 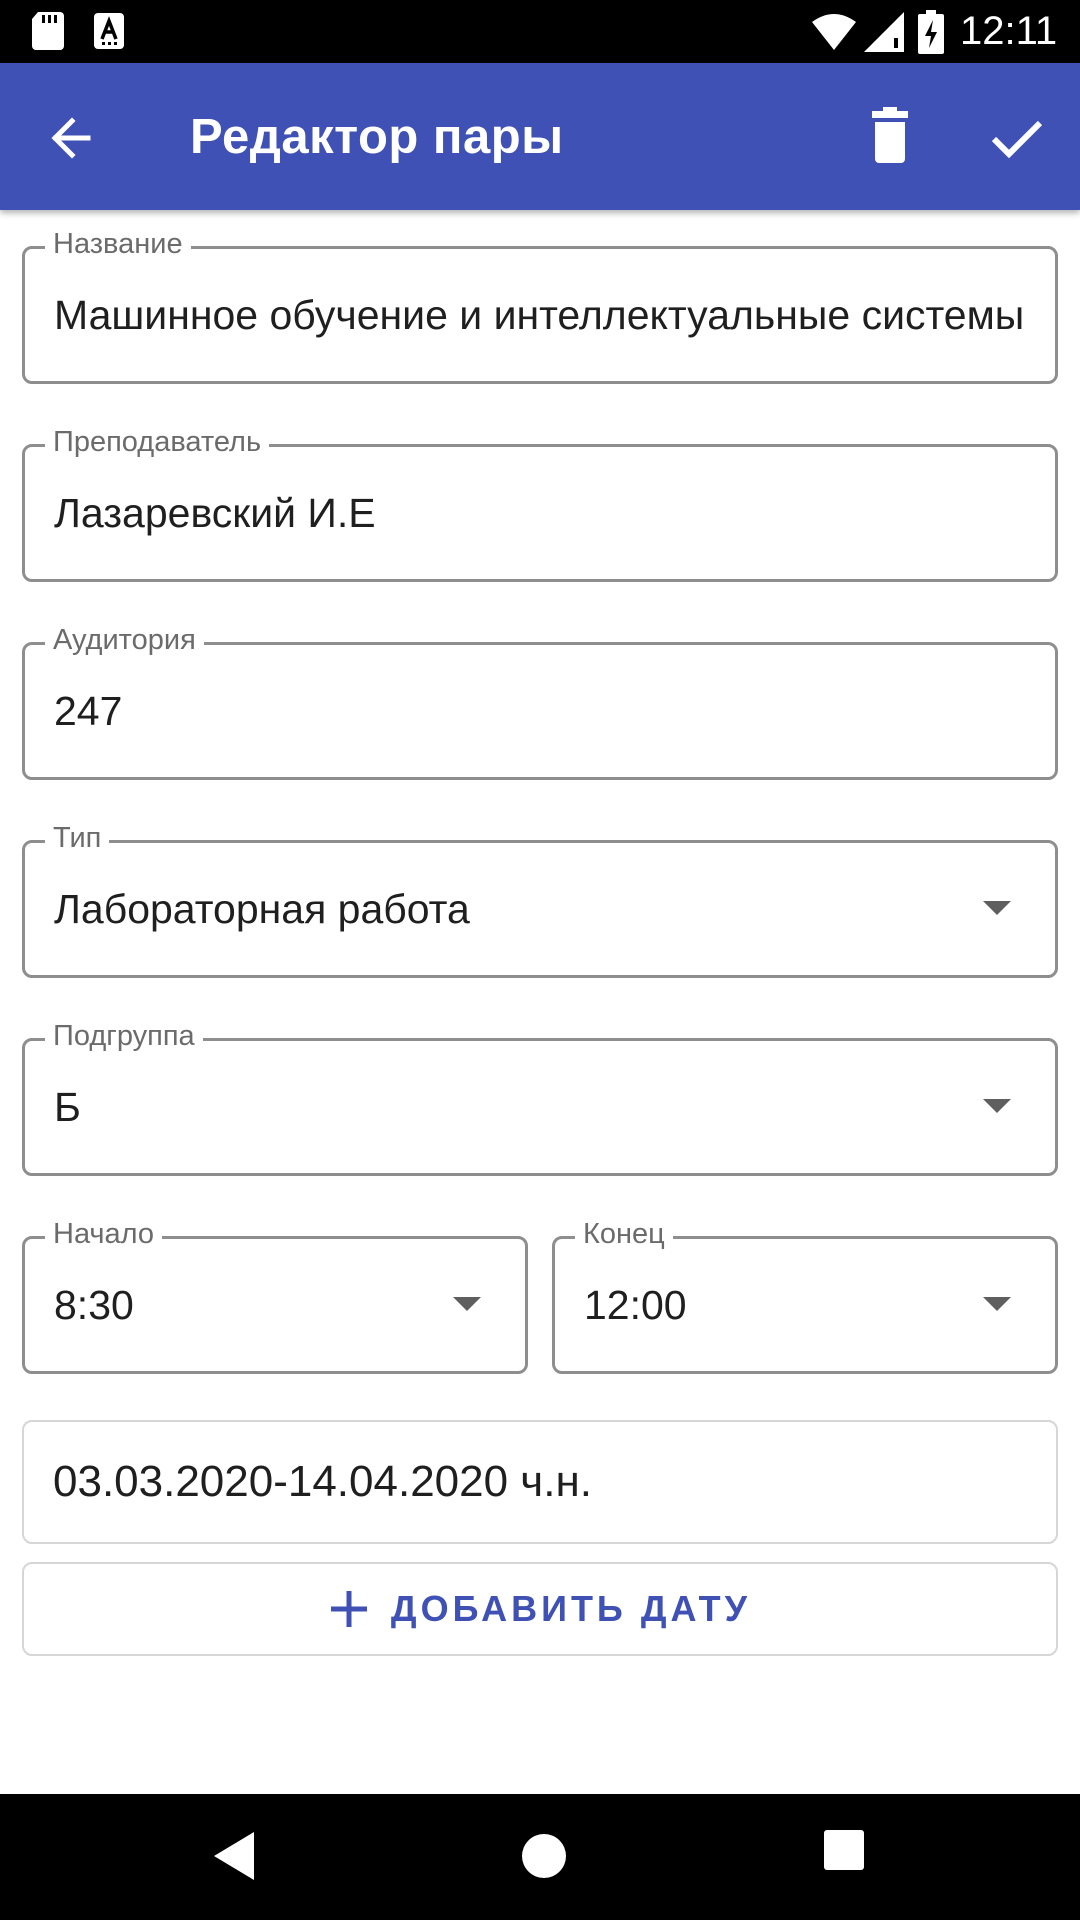 What do you see at coordinates (890, 137) in the screenshot?
I see `trash-icon` at bounding box center [890, 137].